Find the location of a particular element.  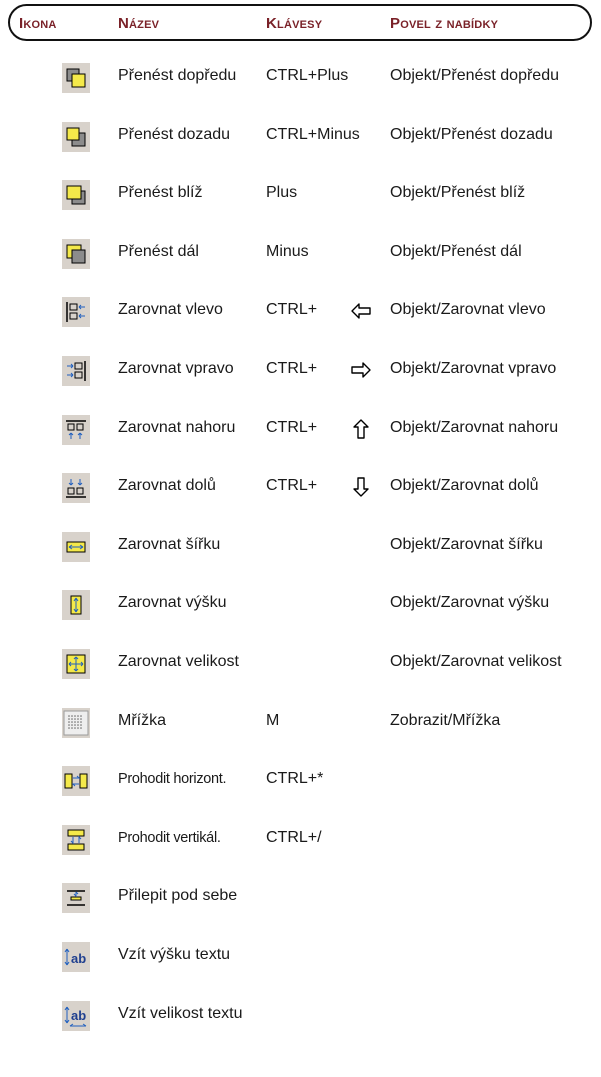

command-name: Mřížka is located at coordinates (142, 720).